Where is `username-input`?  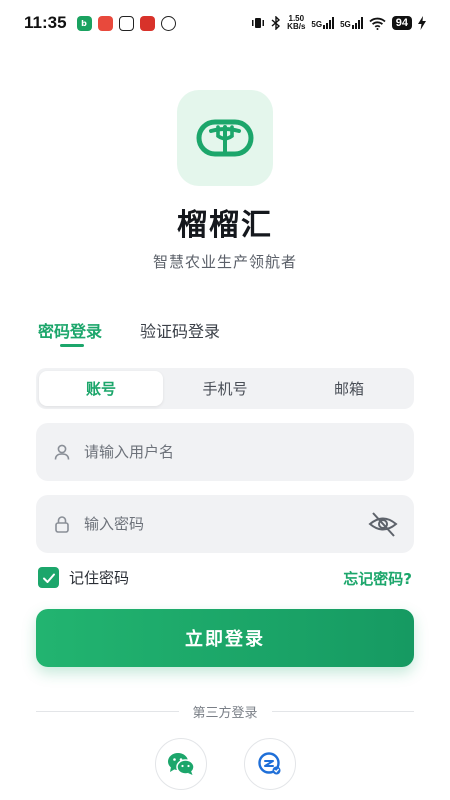 username-input is located at coordinates (242, 452).